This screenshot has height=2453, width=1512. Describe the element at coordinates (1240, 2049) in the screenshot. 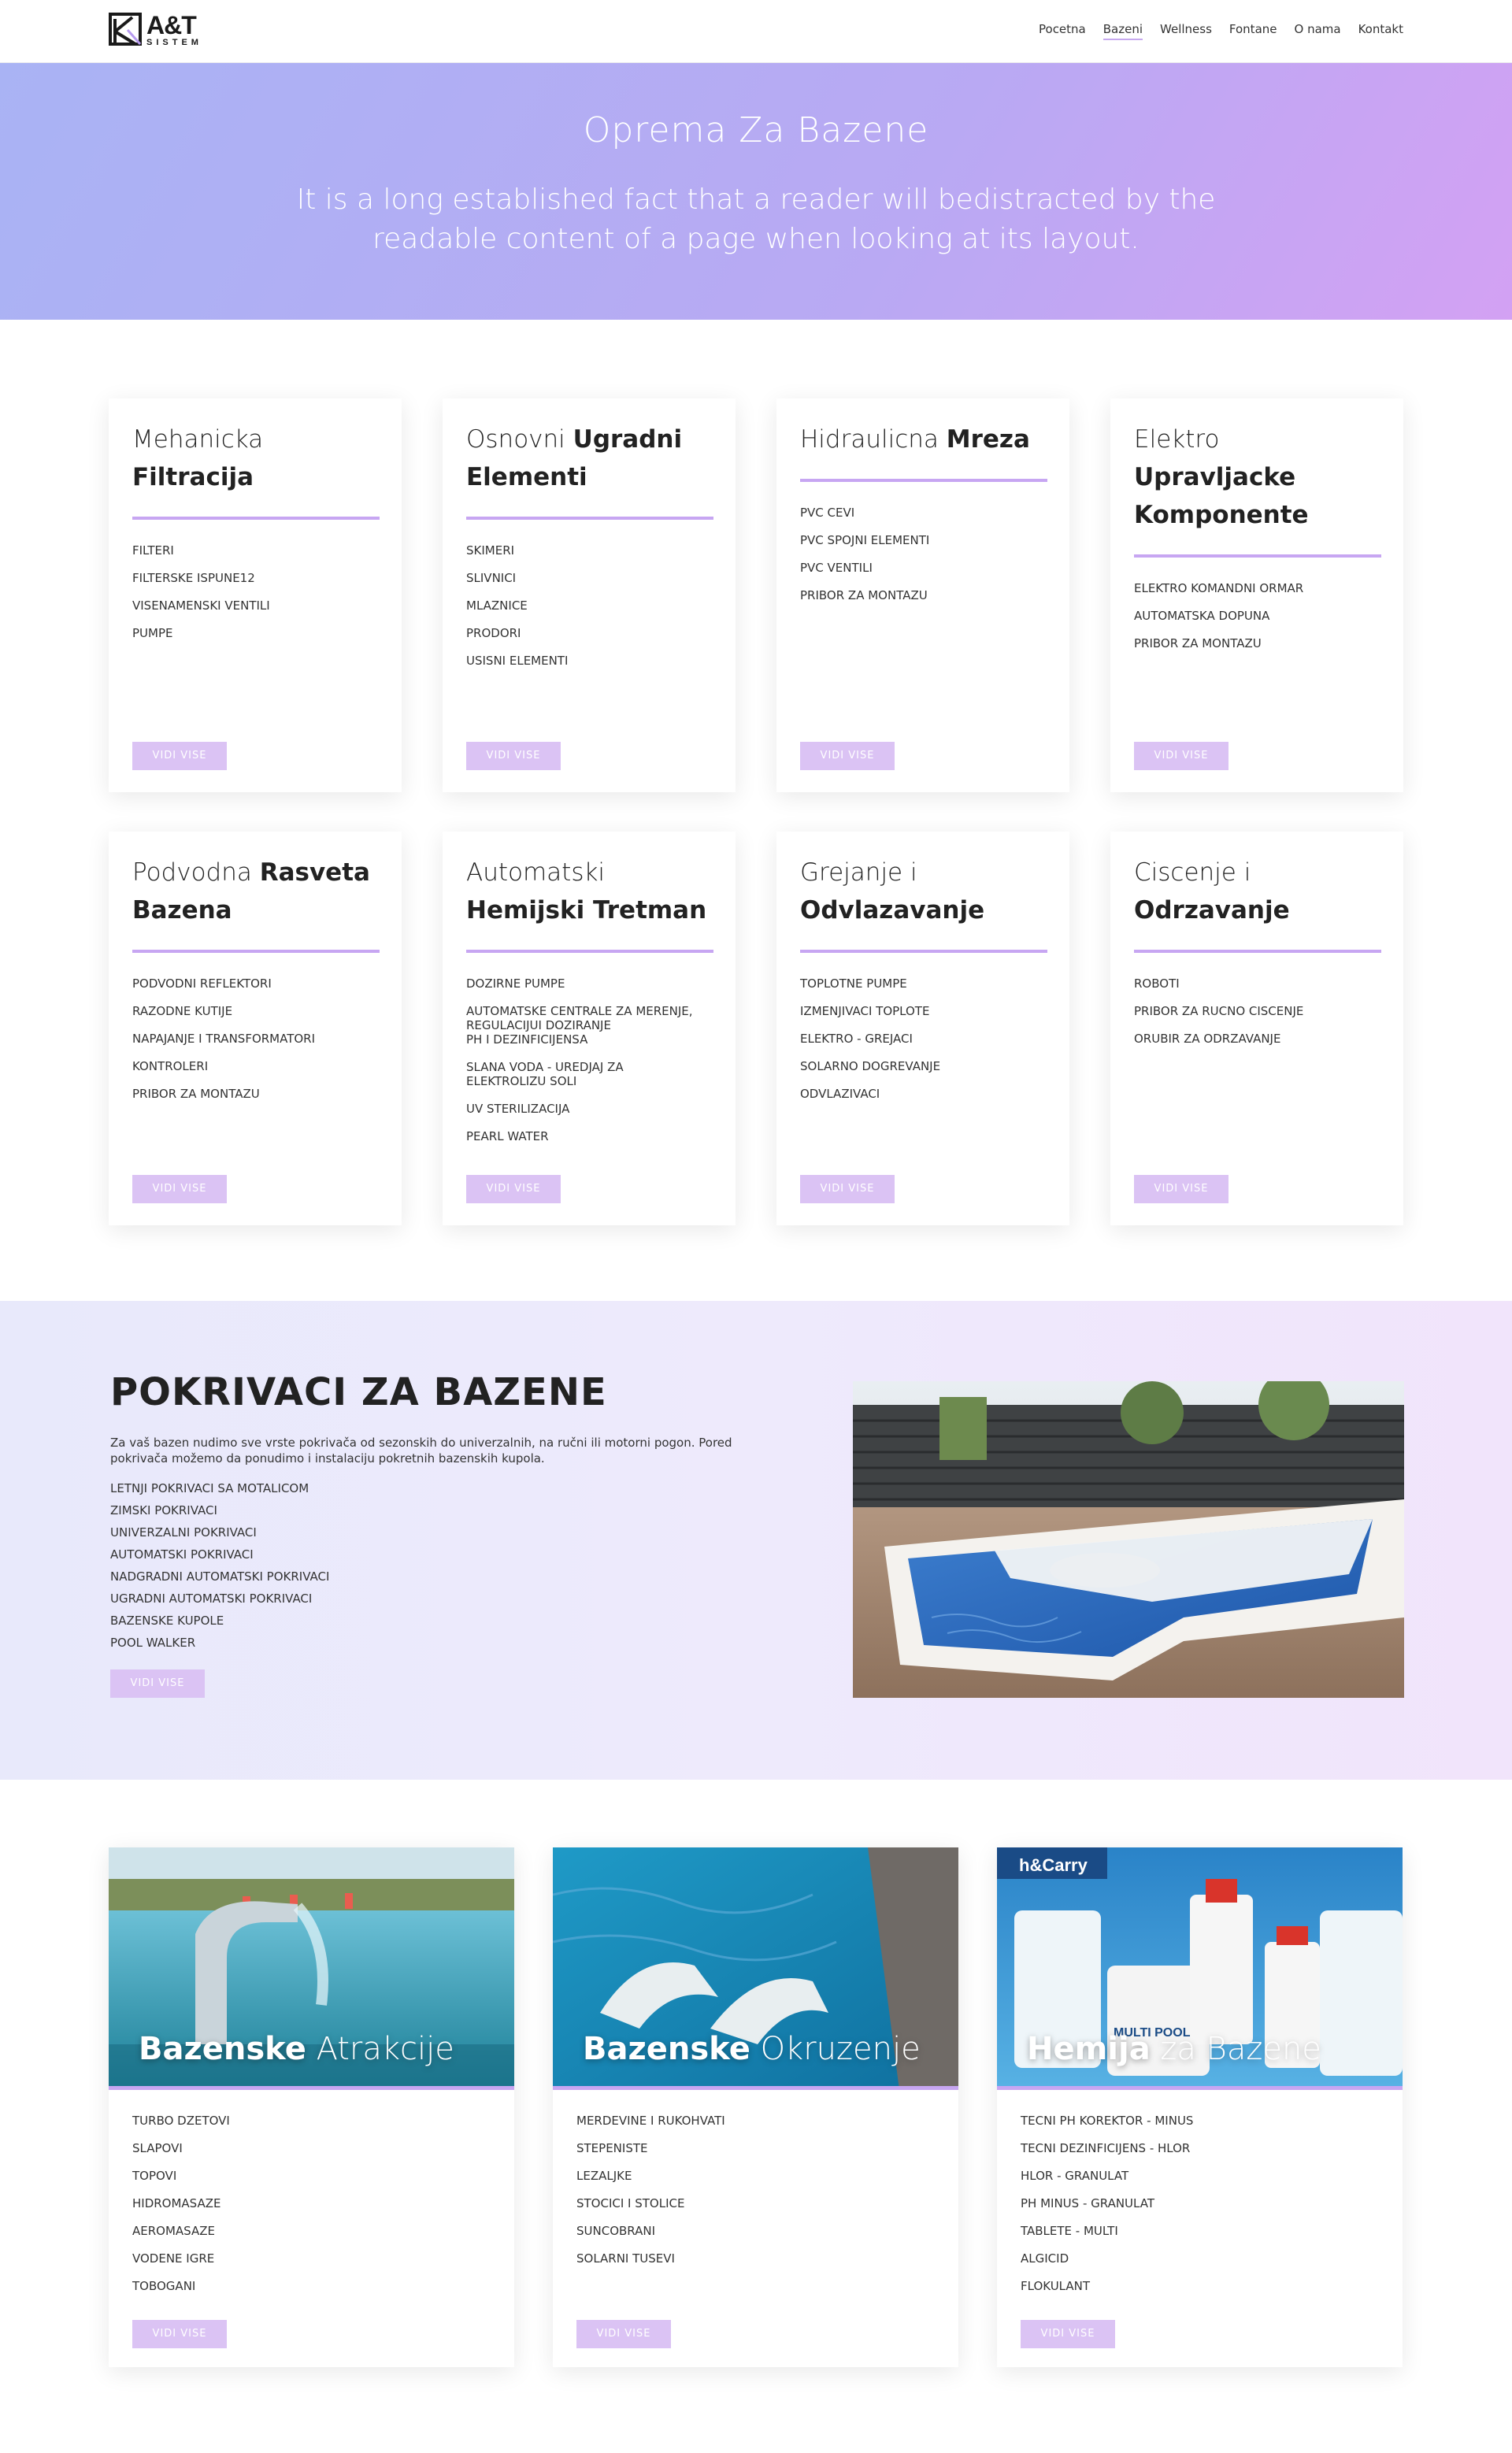

I see `attraction-title-light: za Bazene` at that location.